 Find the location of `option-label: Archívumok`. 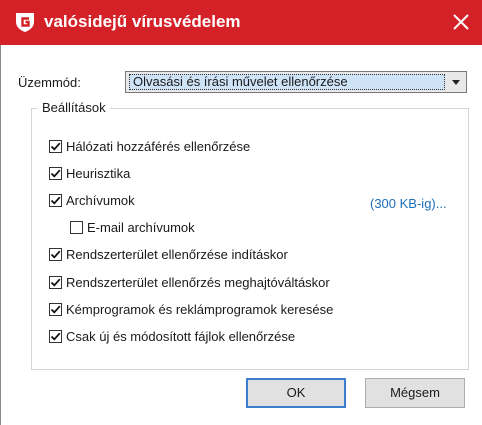

option-label: Archívumok is located at coordinates (100, 200).